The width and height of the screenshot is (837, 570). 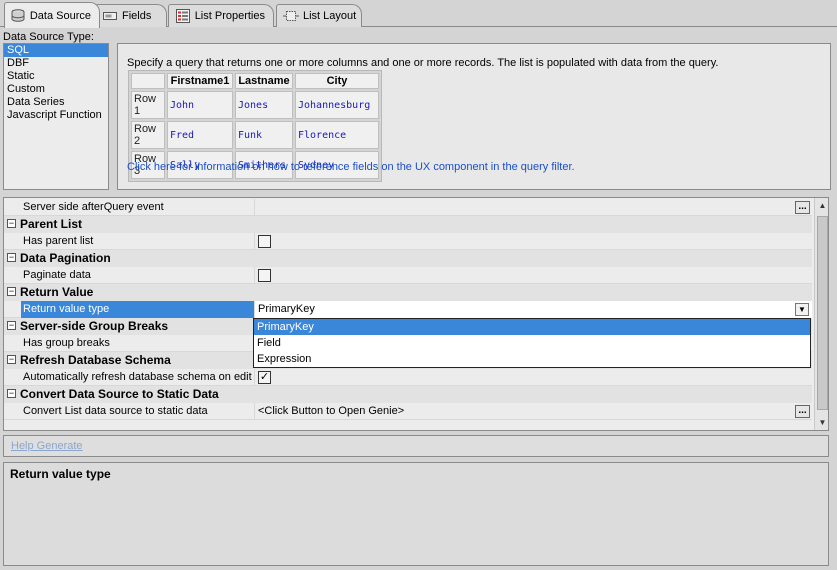 What do you see at coordinates (291, 16) in the screenshot?
I see `list-layout-icon` at bounding box center [291, 16].